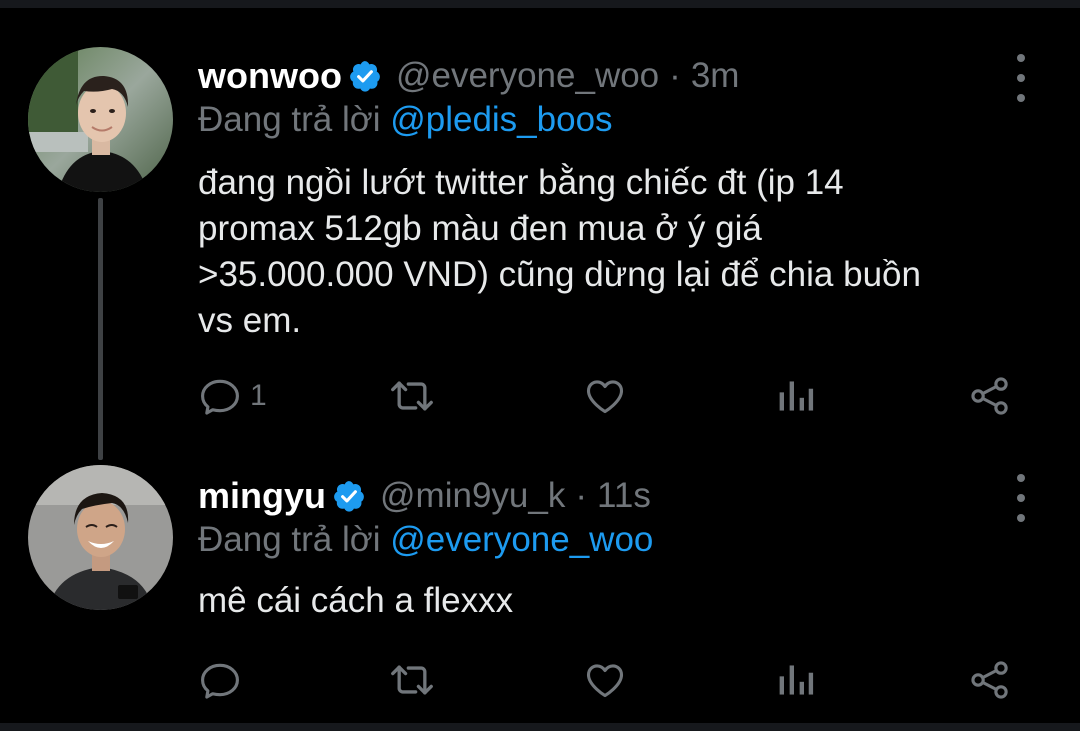  I want to click on tweet-actions, so click(608, 680).